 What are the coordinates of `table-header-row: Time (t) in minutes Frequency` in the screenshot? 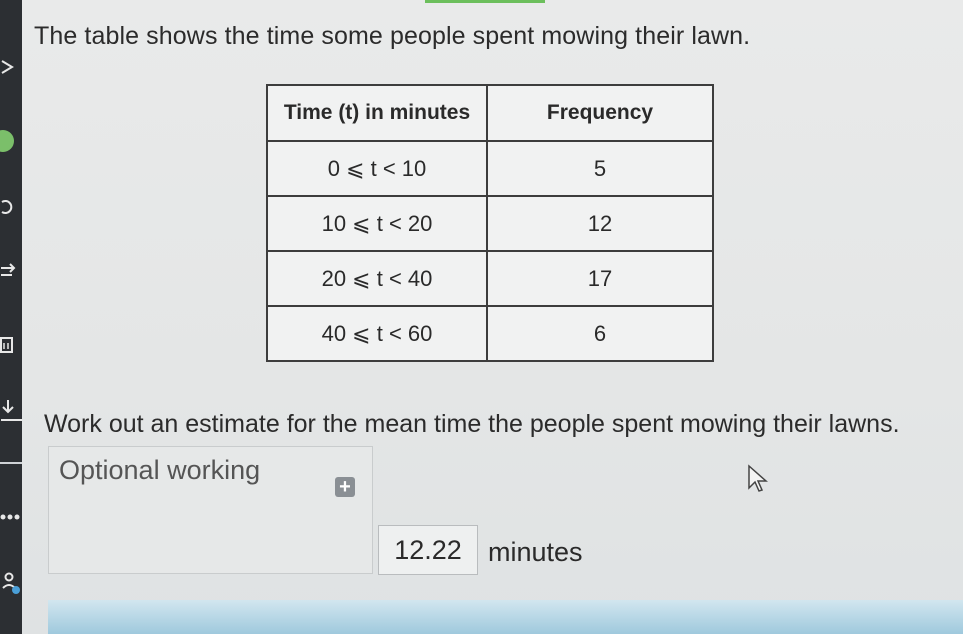 It's located at (490, 113).